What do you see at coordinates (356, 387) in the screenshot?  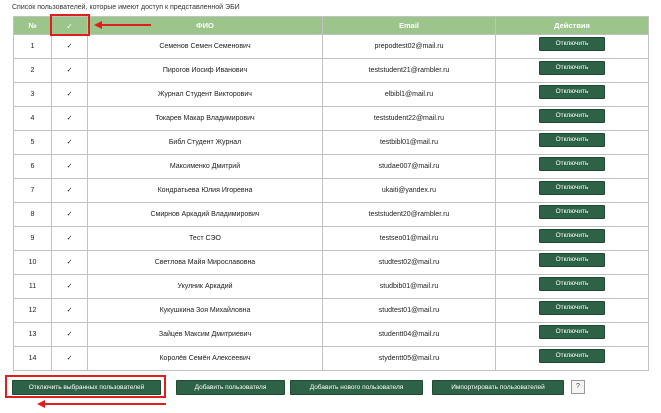 I see `add-new-user-button: Добавить нового пользователя` at bounding box center [356, 387].